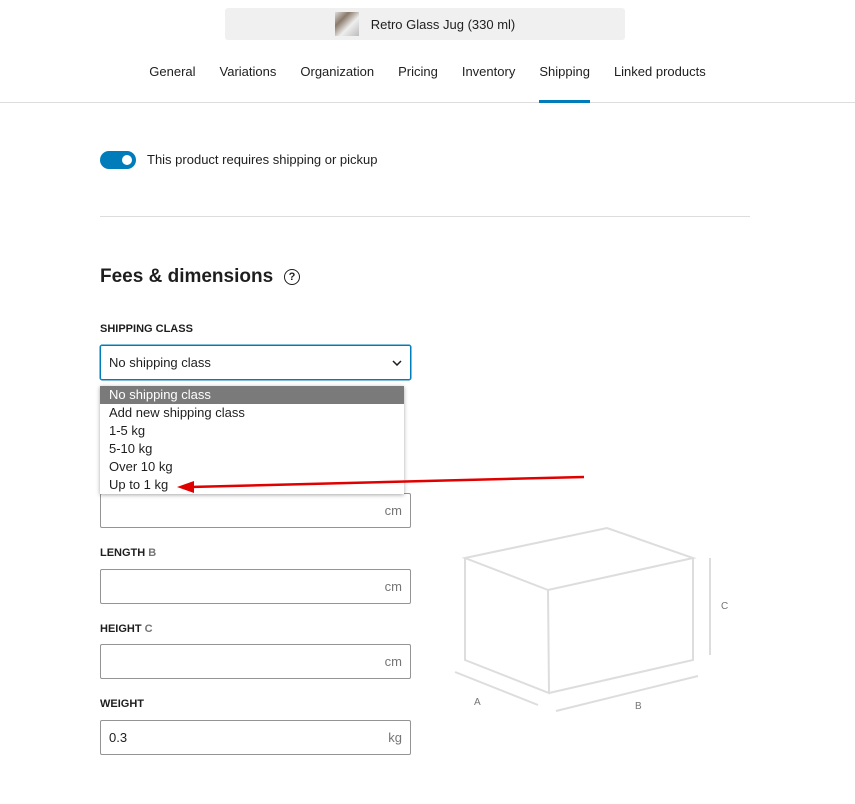 The width and height of the screenshot is (855, 804). What do you see at coordinates (582, 619) in the screenshot?
I see `box-outline` at bounding box center [582, 619].